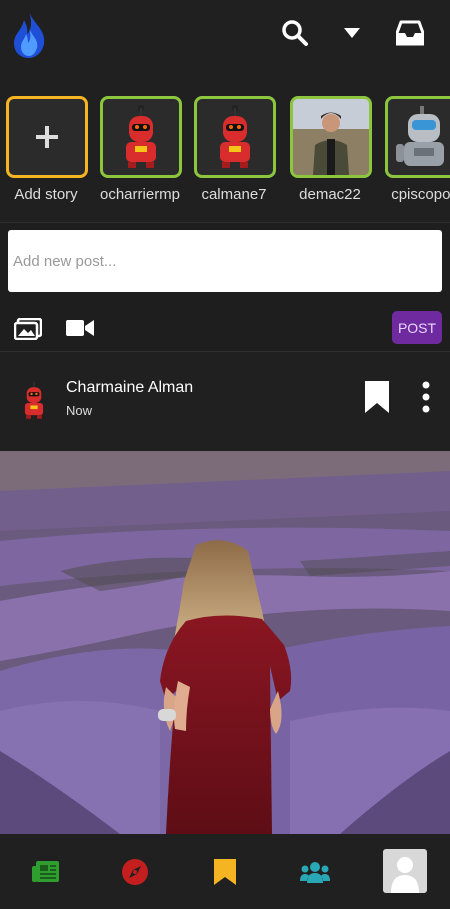  What do you see at coordinates (352, 33) in the screenshot?
I see `caret-down-icon` at bounding box center [352, 33].